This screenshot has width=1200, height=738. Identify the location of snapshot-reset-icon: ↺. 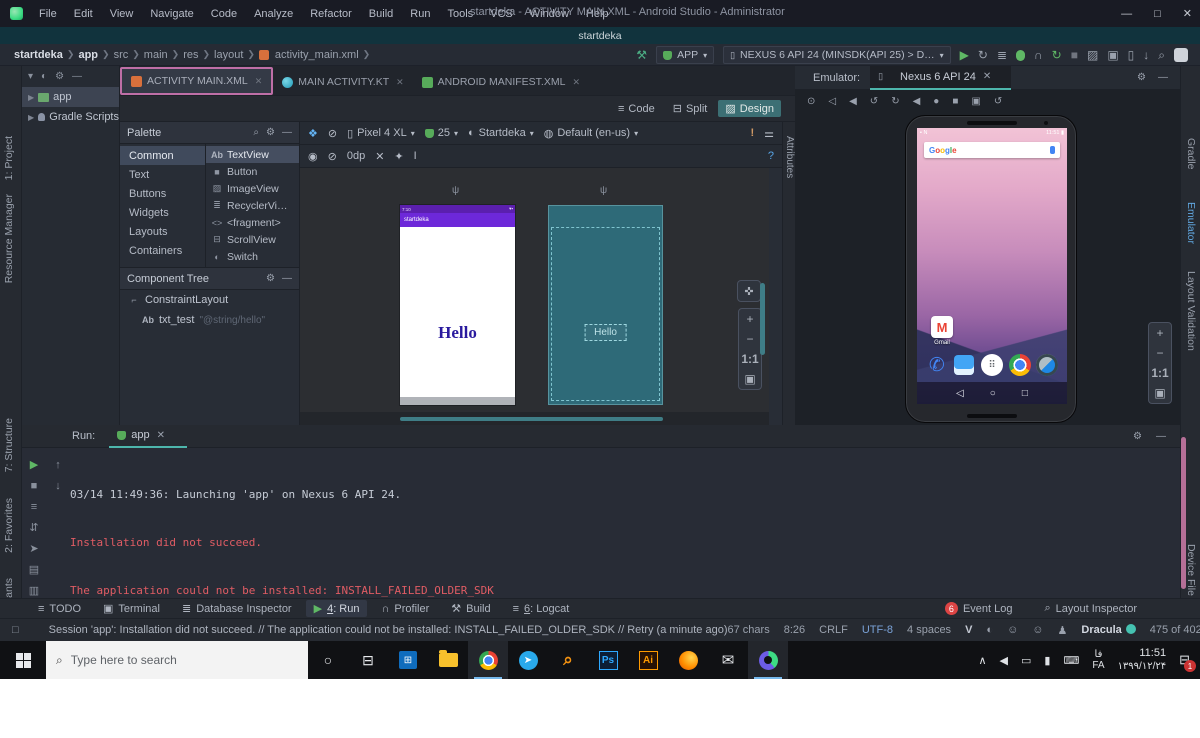
(998, 101).